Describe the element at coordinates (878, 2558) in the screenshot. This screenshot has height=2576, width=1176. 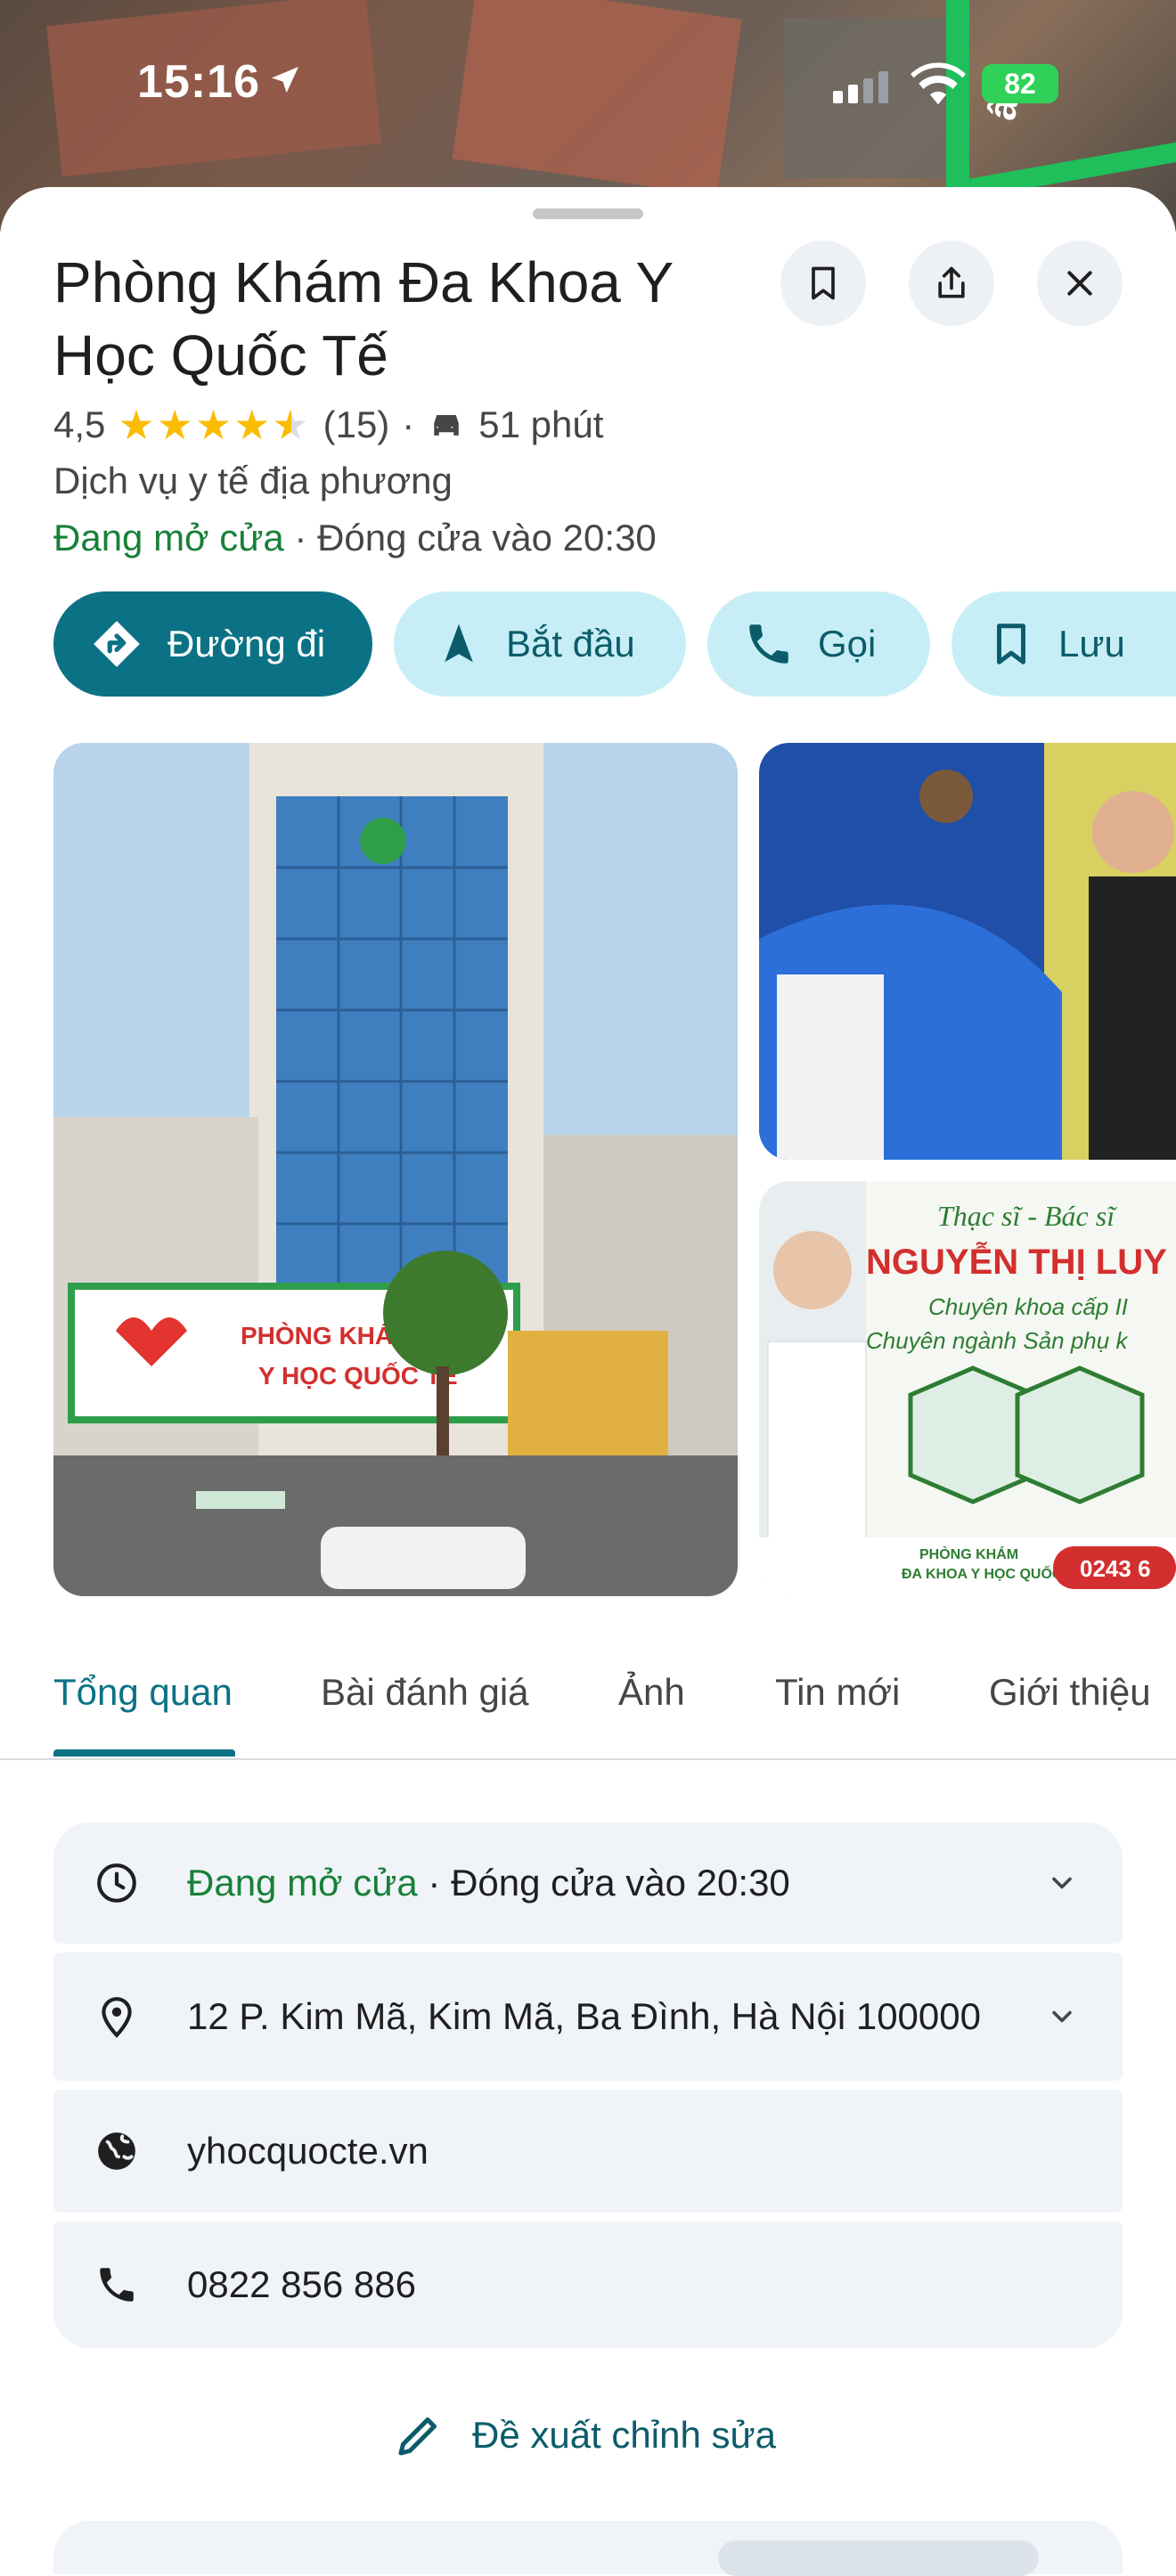
I see `placeholder-pill` at that location.